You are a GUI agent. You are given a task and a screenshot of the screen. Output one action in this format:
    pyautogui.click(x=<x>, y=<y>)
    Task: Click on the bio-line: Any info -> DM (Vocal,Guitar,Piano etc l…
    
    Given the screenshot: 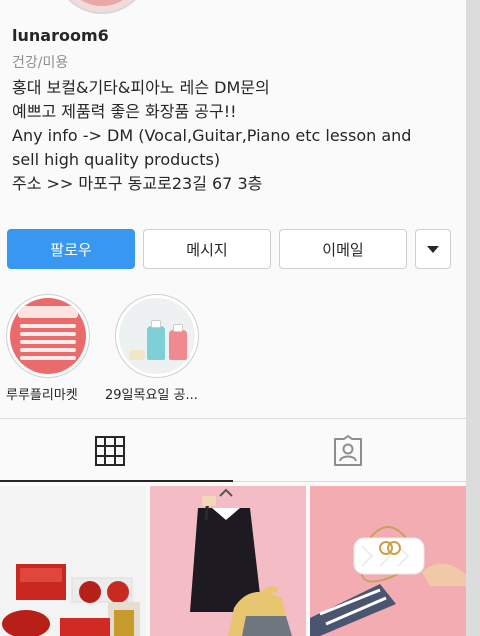 What is the action you would take?
    pyautogui.click(x=212, y=135)
    